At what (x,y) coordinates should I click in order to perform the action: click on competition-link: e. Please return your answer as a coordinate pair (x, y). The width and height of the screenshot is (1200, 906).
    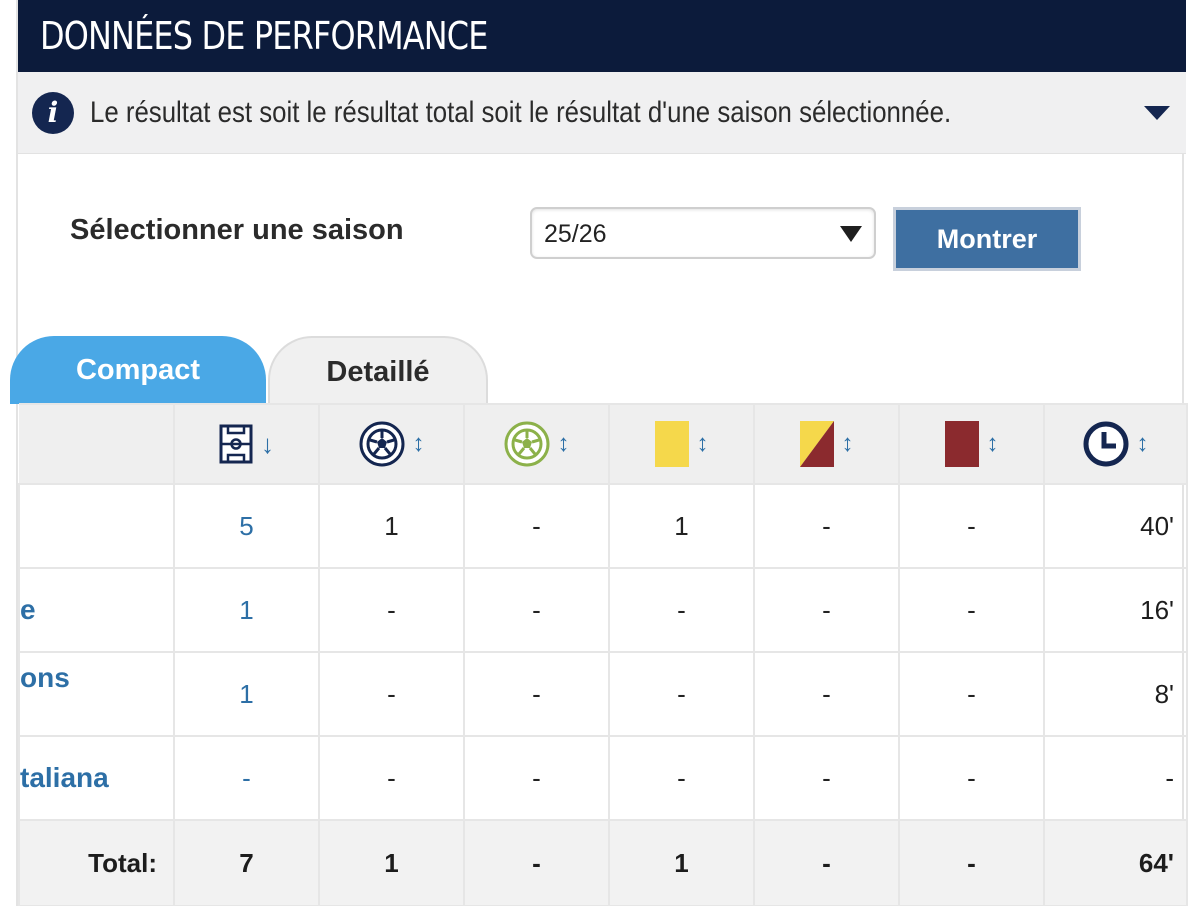
    Looking at the image, I should click on (96, 610).